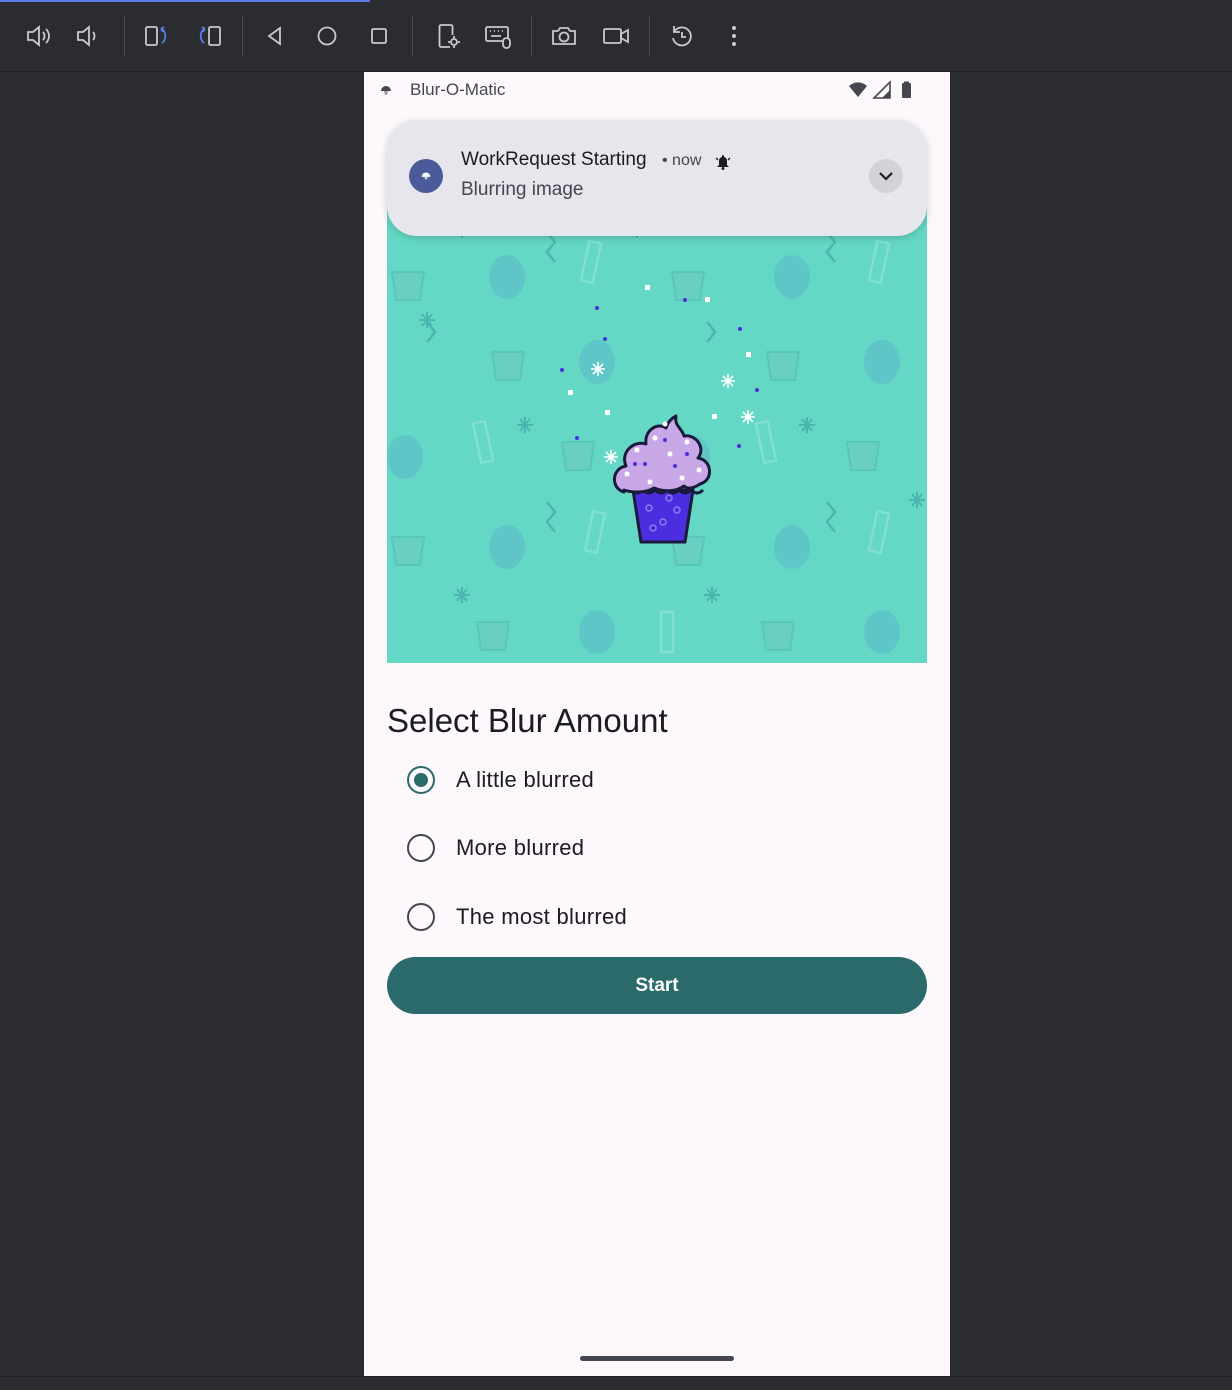 The width and height of the screenshot is (1232, 1390). Describe the element at coordinates (157, 36) in the screenshot. I see `rotate-left-icon` at that location.